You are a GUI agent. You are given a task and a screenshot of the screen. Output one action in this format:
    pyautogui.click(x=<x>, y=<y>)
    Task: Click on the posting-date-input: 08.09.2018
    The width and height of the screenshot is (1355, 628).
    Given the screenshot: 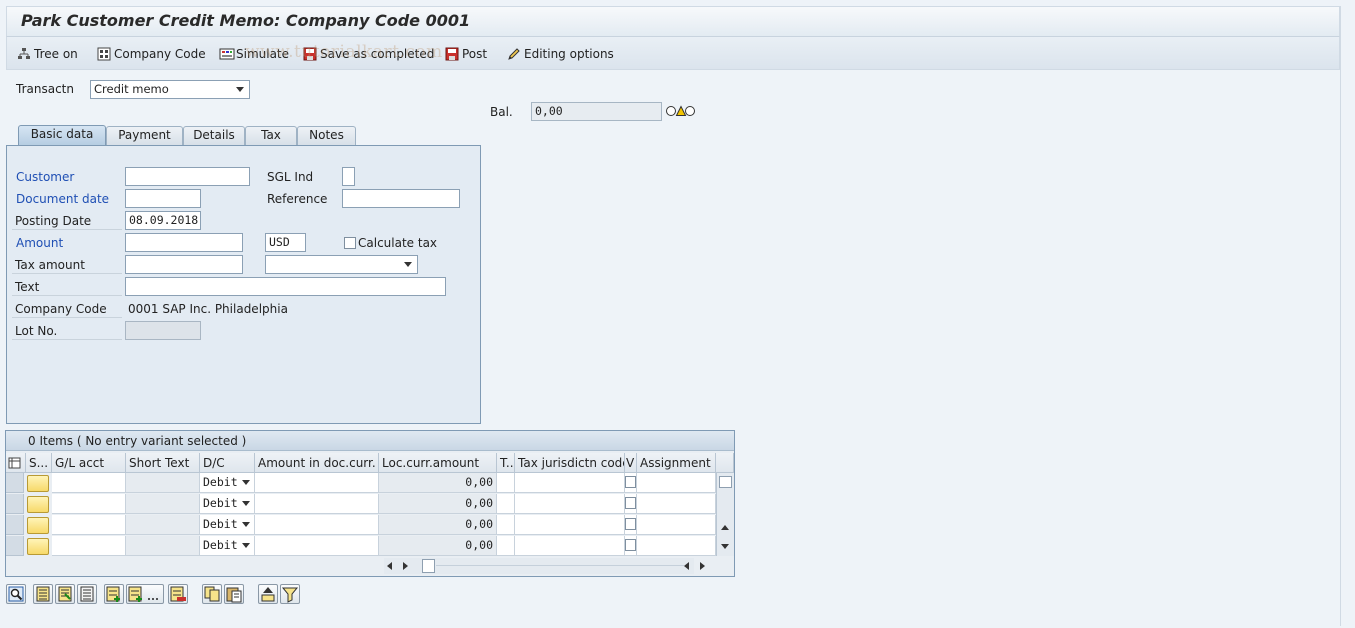 What is the action you would take?
    pyautogui.click(x=163, y=220)
    